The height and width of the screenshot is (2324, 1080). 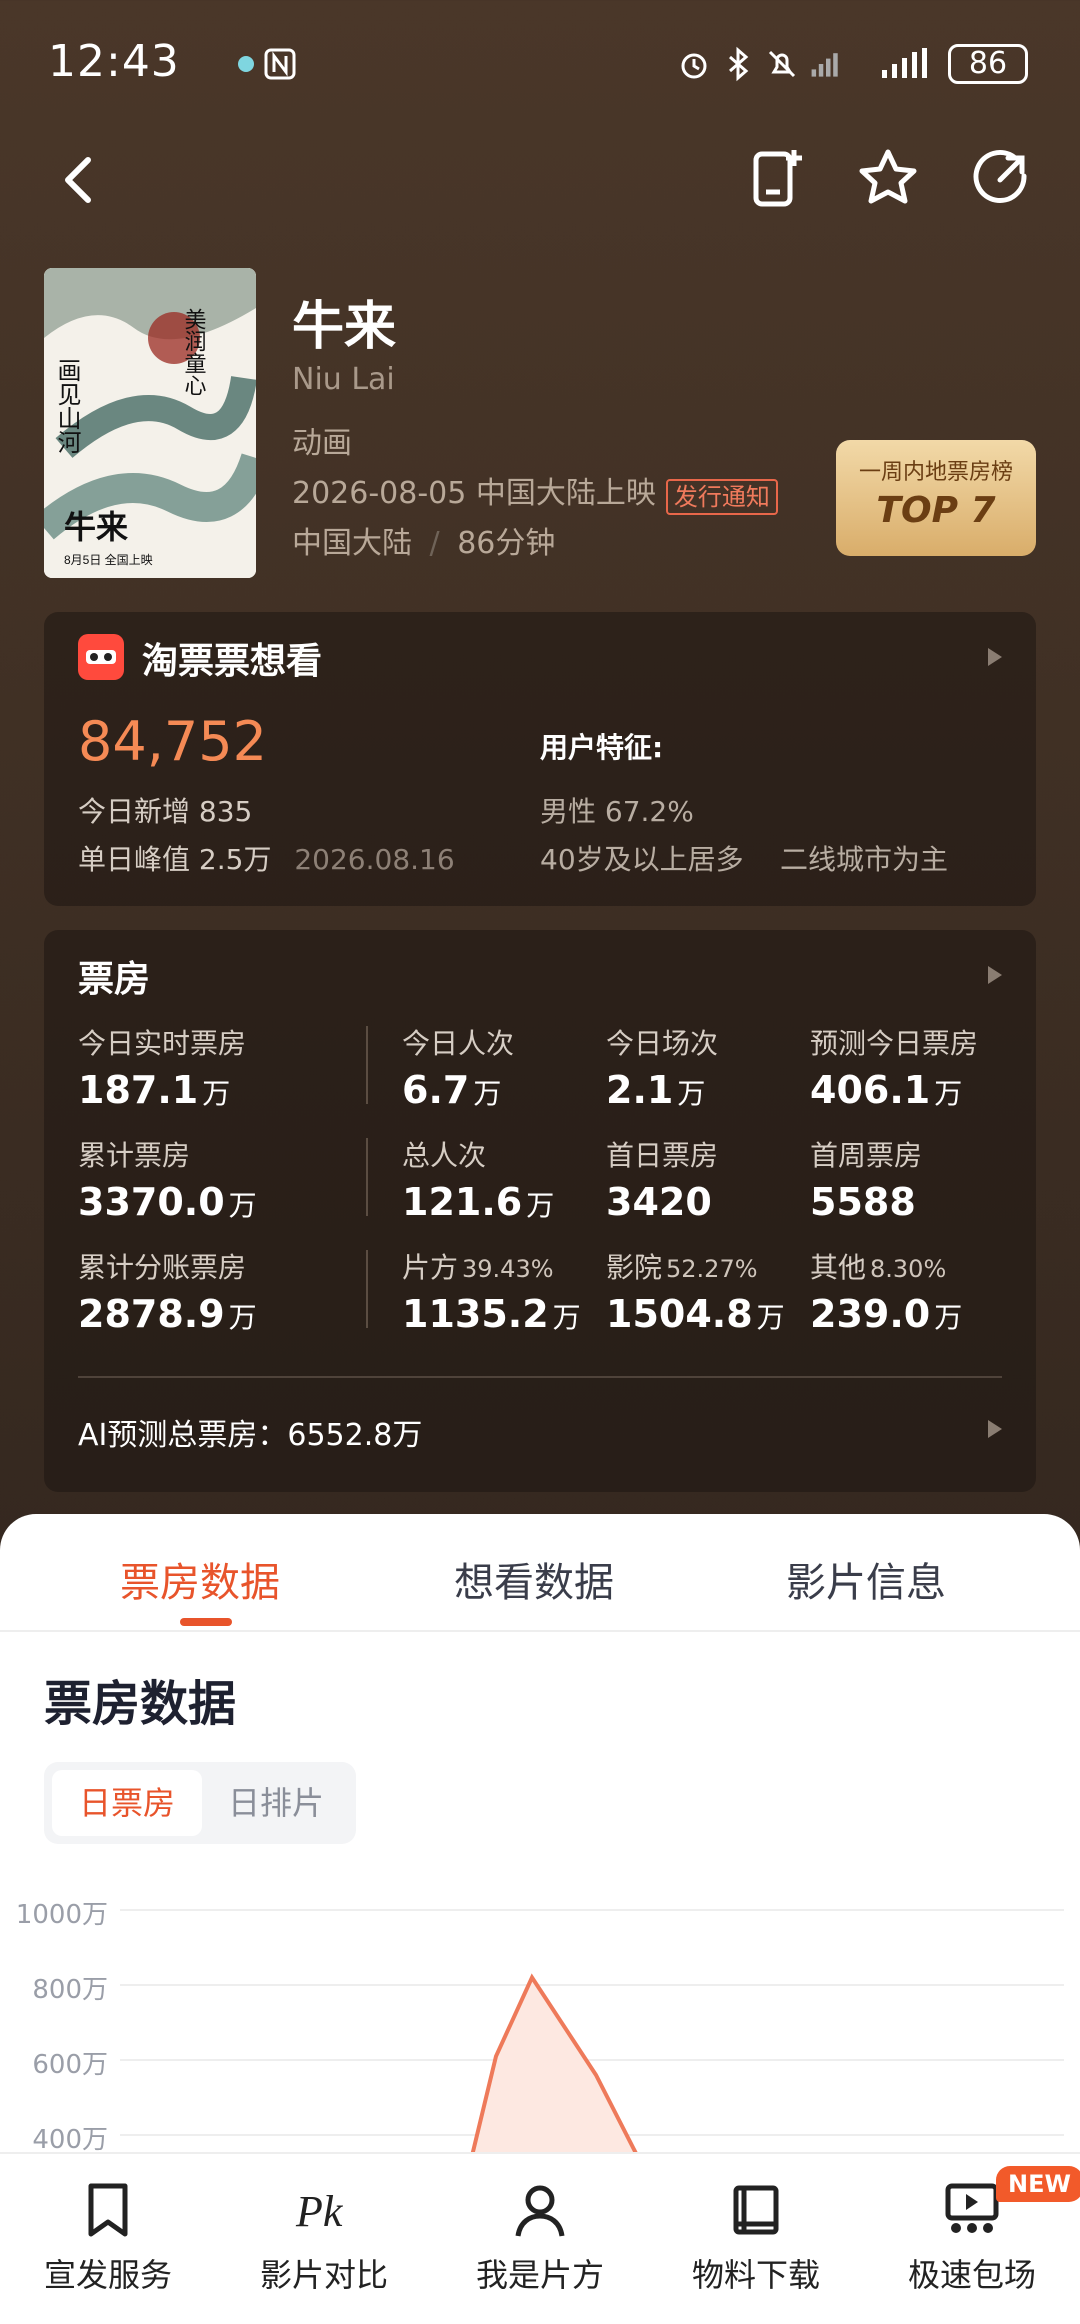 I want to click on ai-prediction-arrow-icon, so click(x=995, y=1429).